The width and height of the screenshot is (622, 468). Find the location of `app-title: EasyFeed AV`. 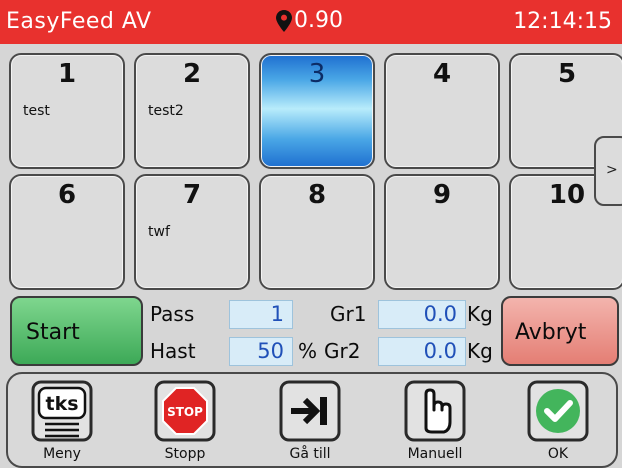

app-title: EasyFeed AV is located at coordinates (79, 21).